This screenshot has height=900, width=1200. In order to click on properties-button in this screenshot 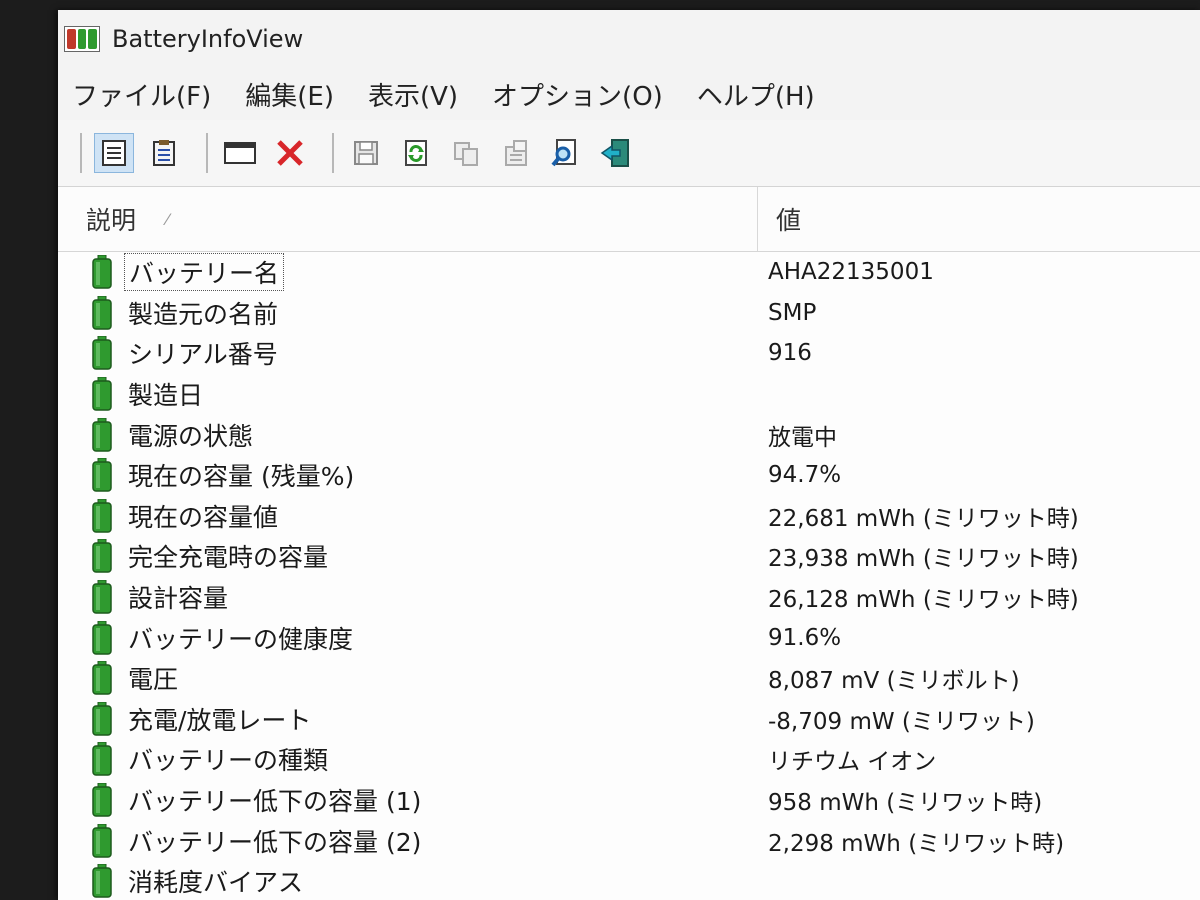, I will do `click(516, 153)`.